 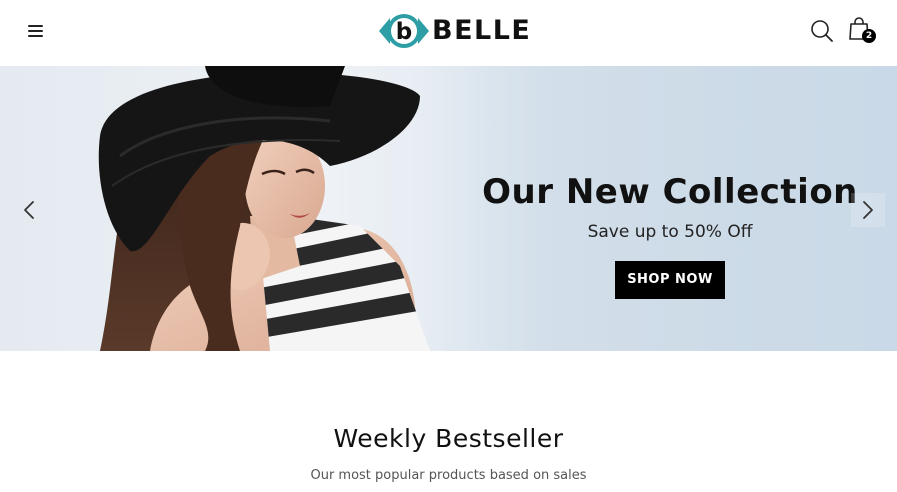 What do you see at coordinates (670, 280) in the screenshot?
I see `shop-now-button: SHOP NOW` at bounding box center [670, 280].